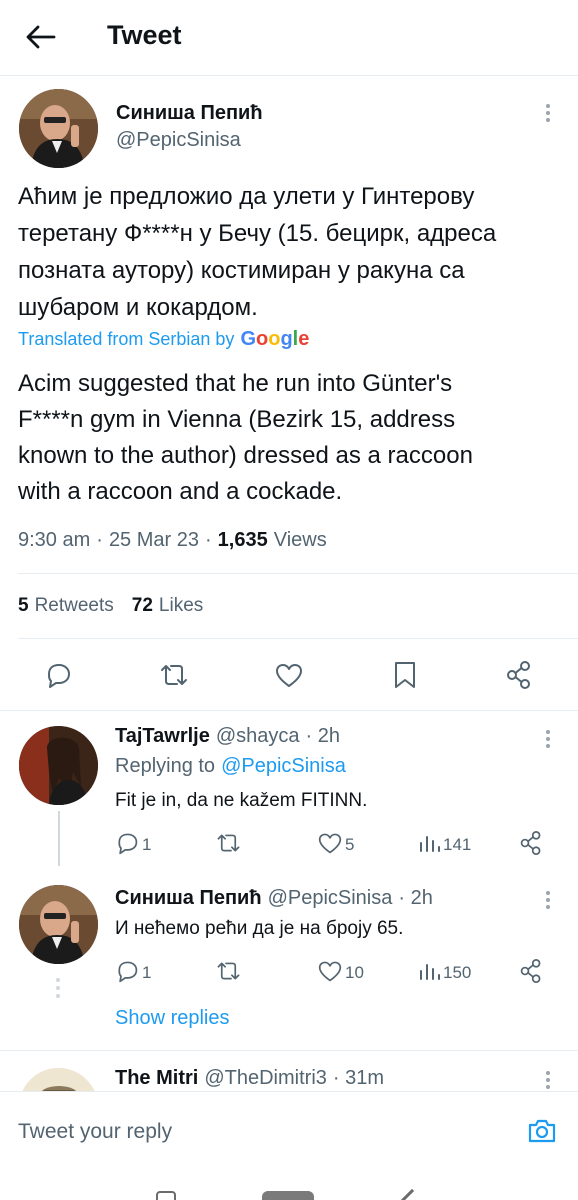  I want to click on like-button, so click(289, 675).